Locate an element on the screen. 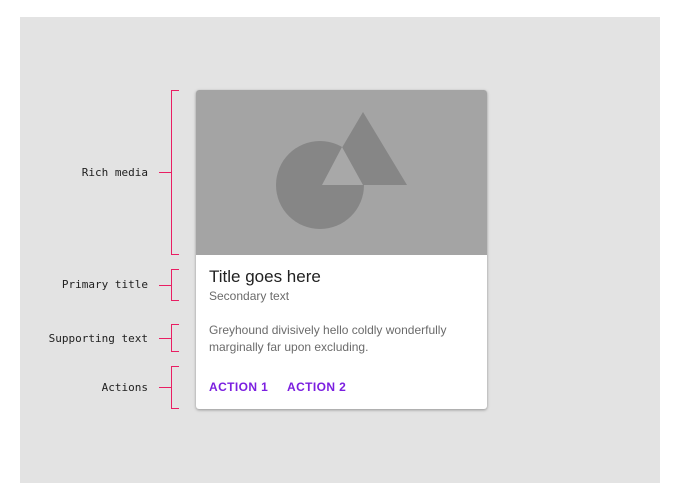 This screenshot has height=495, width=681. tick-rich-media is located at coordinates (165, 172).